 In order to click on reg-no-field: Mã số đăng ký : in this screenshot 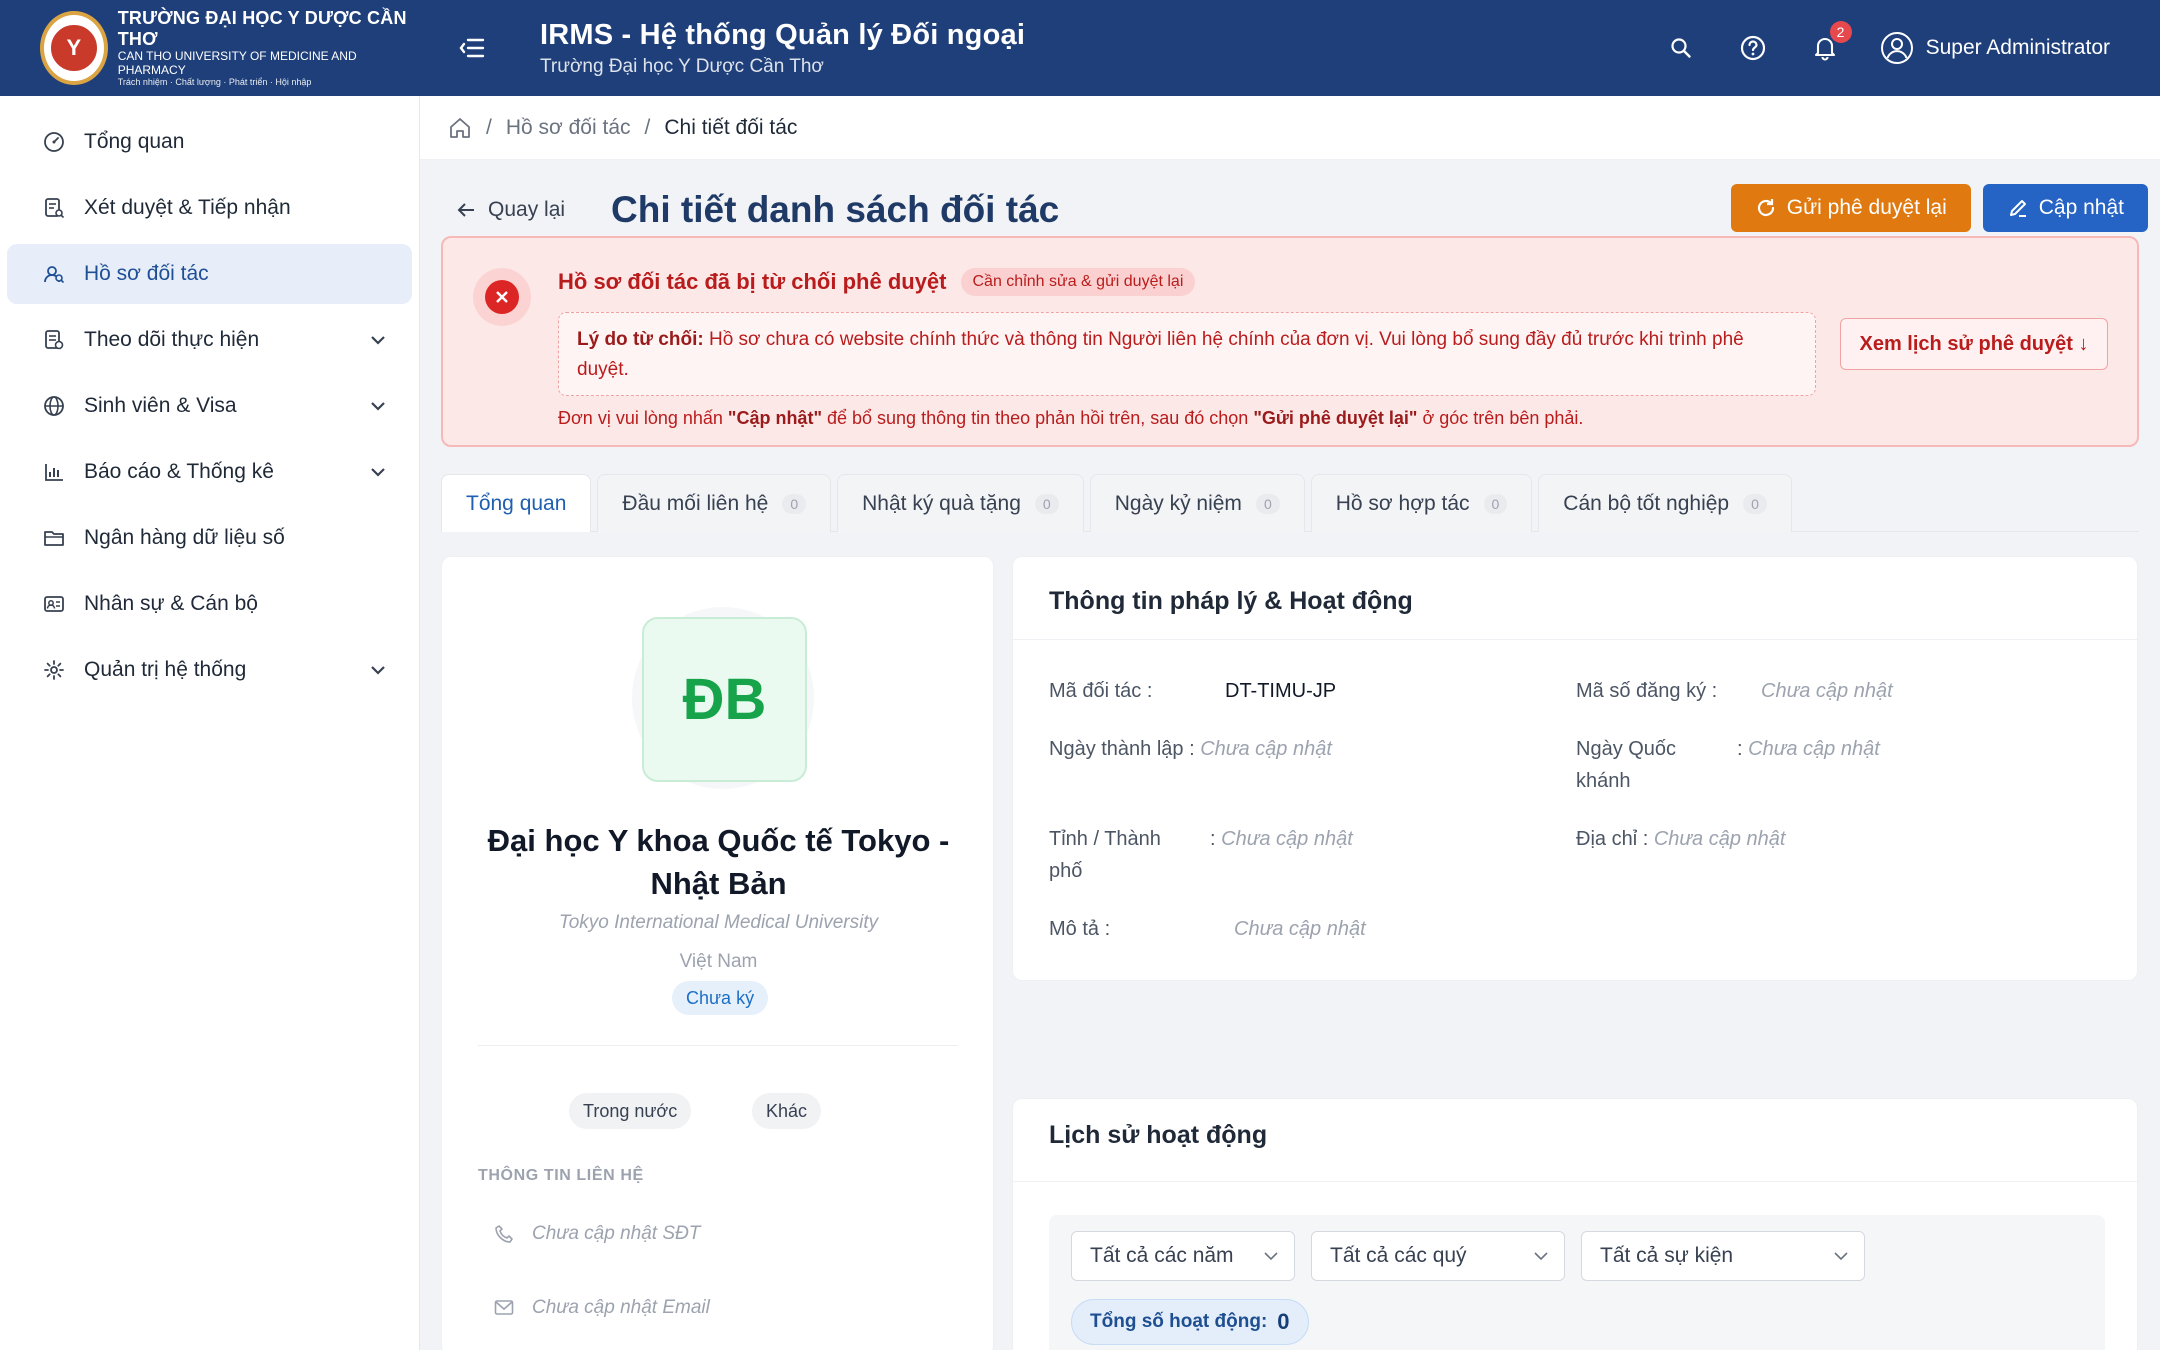, I will do `click(1647, 691)`.